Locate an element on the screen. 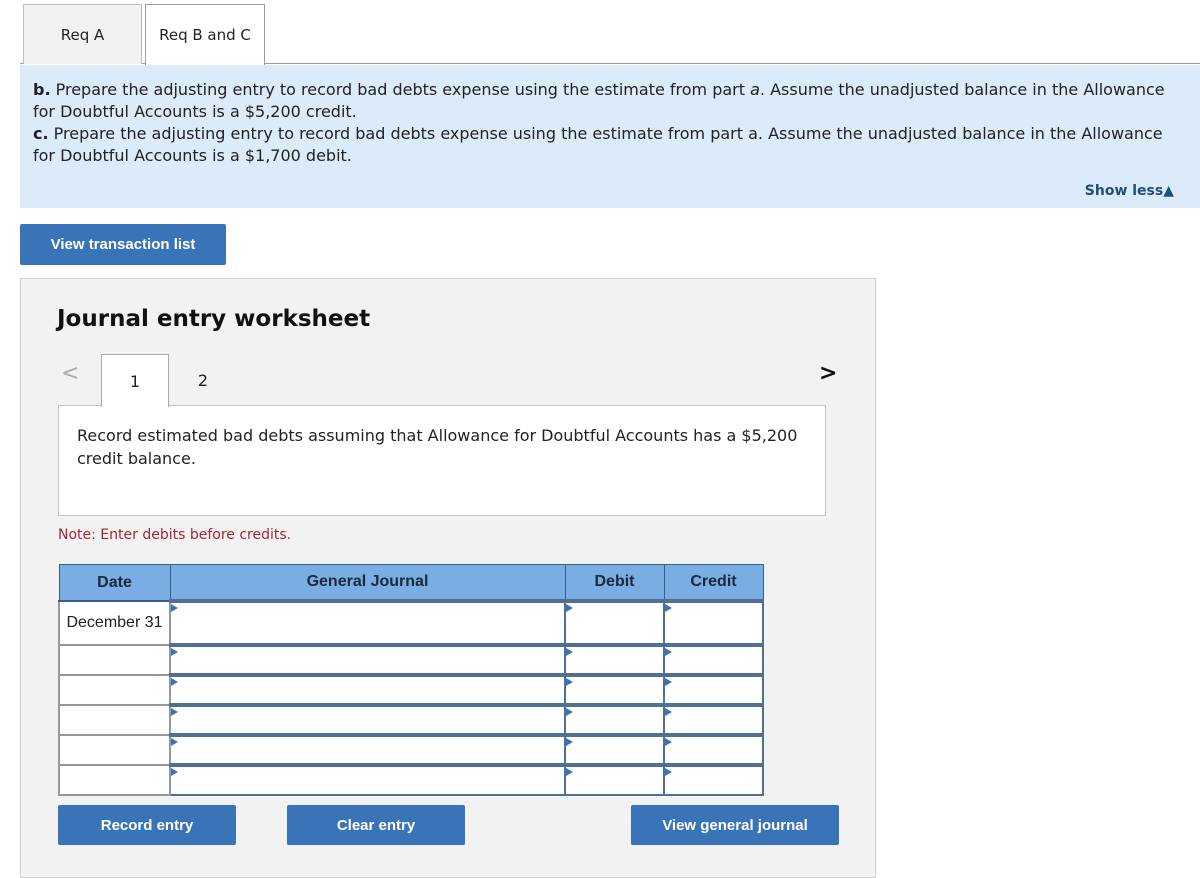  tab-req-a: Req A is located at coordinates (82, 34).